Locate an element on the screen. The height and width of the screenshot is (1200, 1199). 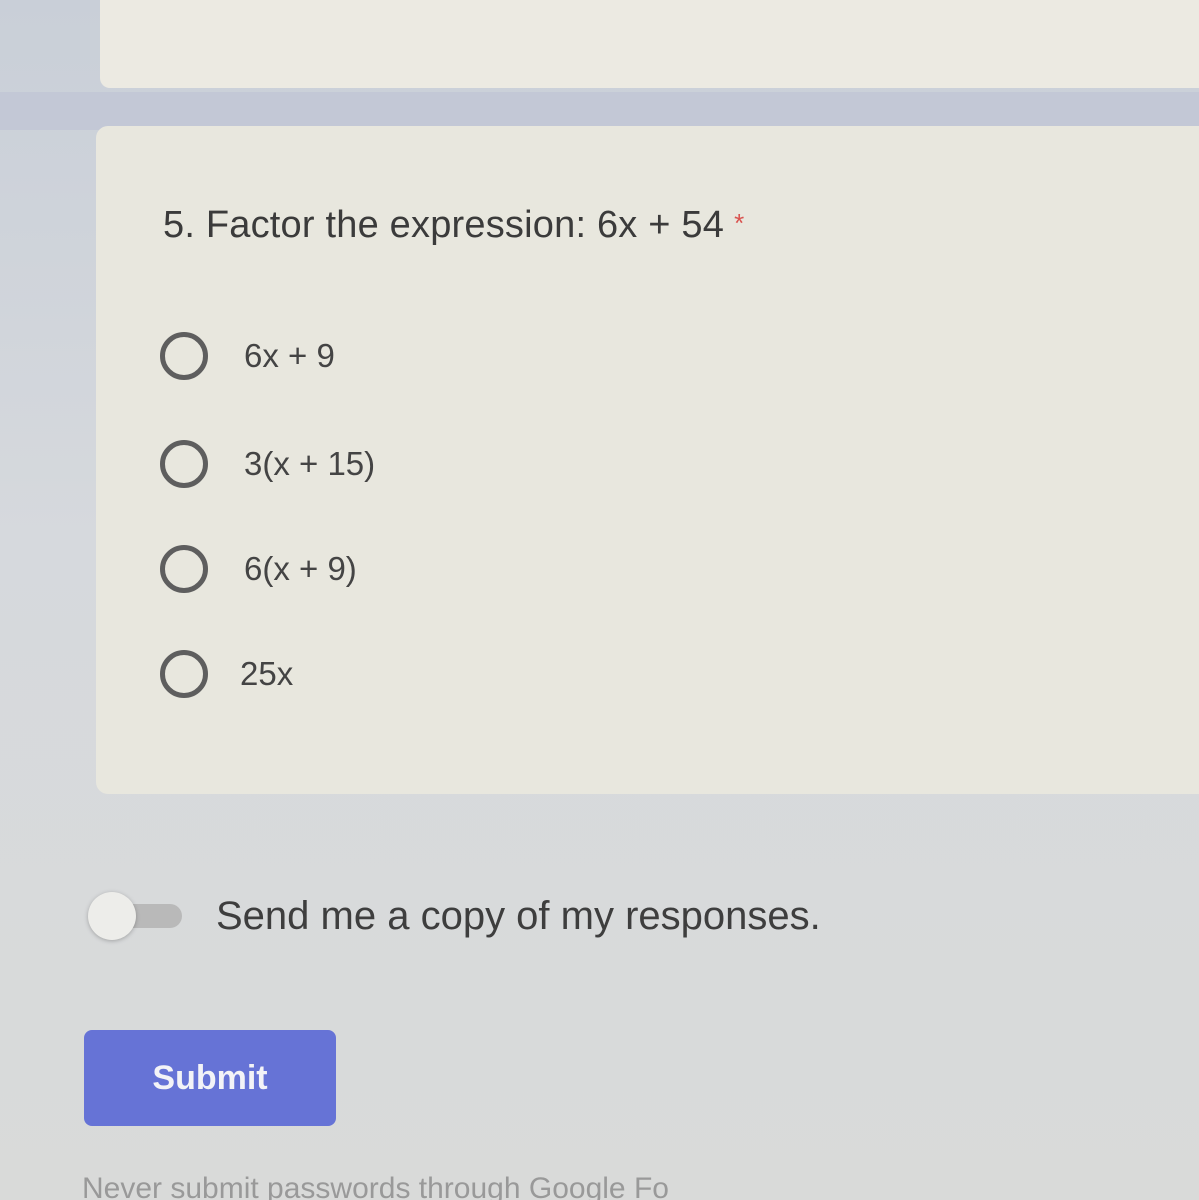
question-title: 5. Factor the expression: 6x + 54 * is located at coordinates (453, 225).